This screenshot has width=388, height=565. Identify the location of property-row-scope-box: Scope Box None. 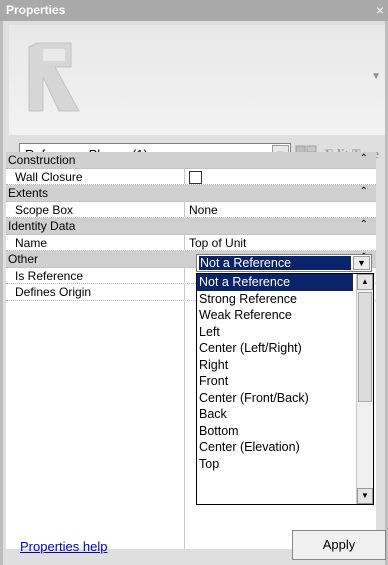
(191, 209).